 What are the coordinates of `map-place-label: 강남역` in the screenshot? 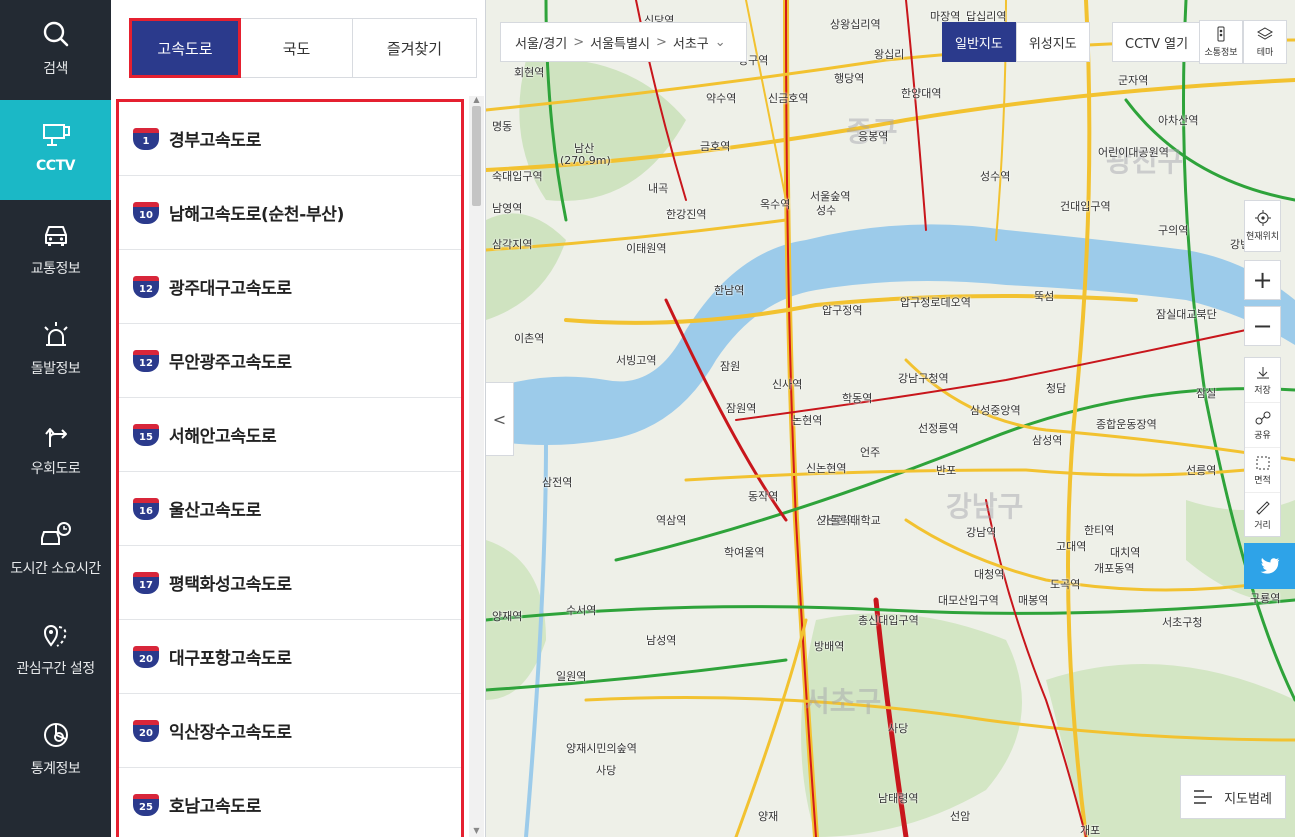 It's located at (981, 532).